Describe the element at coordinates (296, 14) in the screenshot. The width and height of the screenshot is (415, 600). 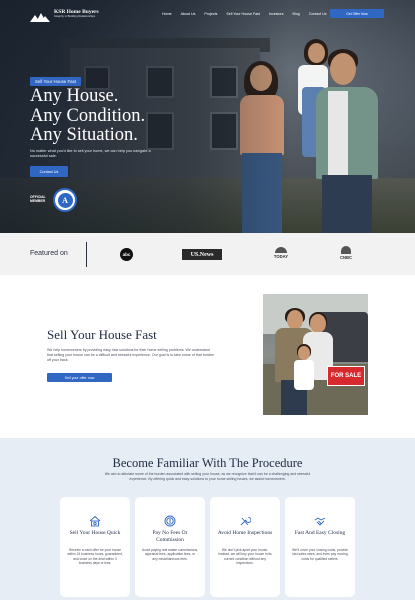
I see `nav-link-blog: Blog` at that location.